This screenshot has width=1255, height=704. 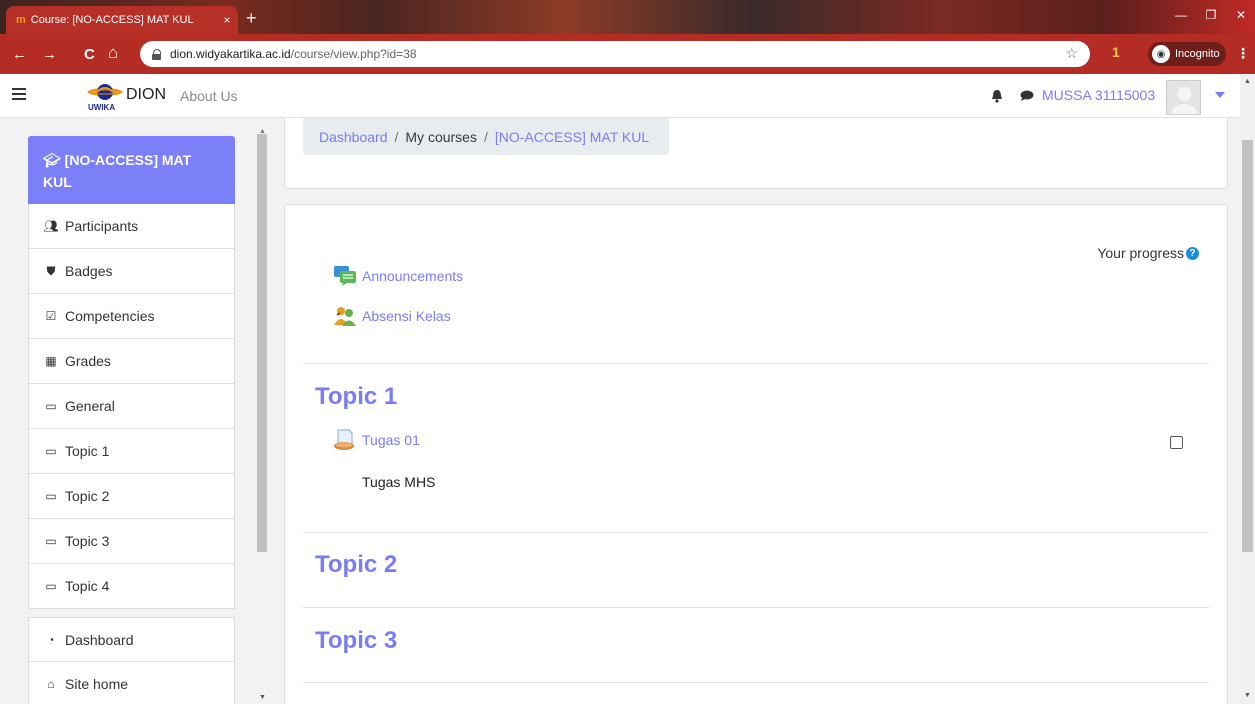 I want to click on drawer-item-grades: ▦ Grades, so click(x=131, y=361).